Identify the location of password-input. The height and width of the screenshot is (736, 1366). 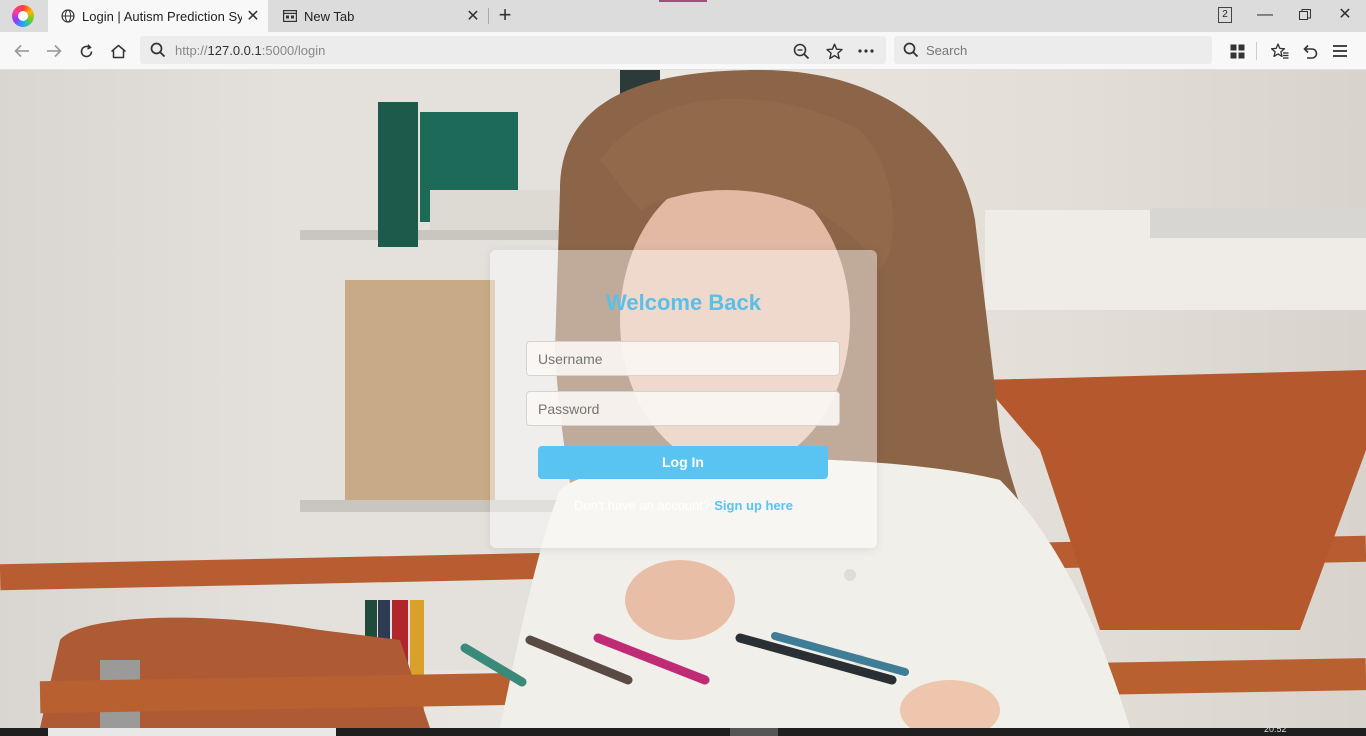
(683, 408).